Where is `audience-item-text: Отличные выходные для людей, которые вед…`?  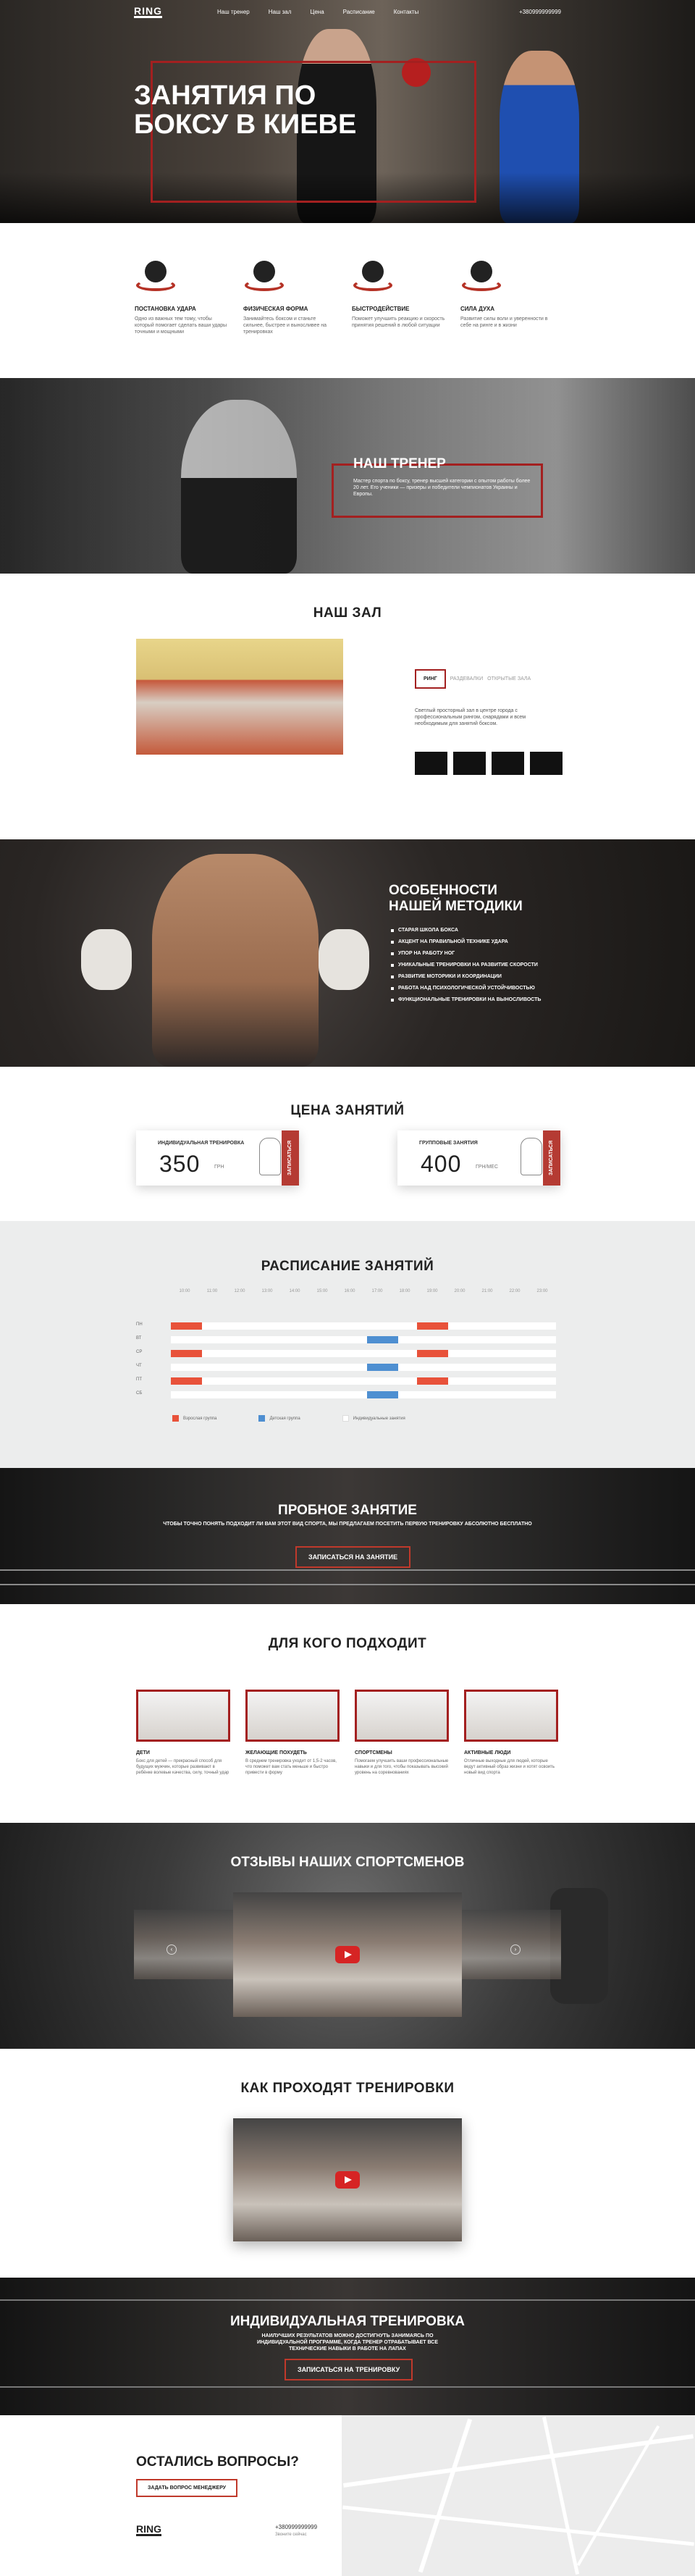 audience-item-text: Отличные выходные для людей, которые вед… is located at coordinates (510, 1767).